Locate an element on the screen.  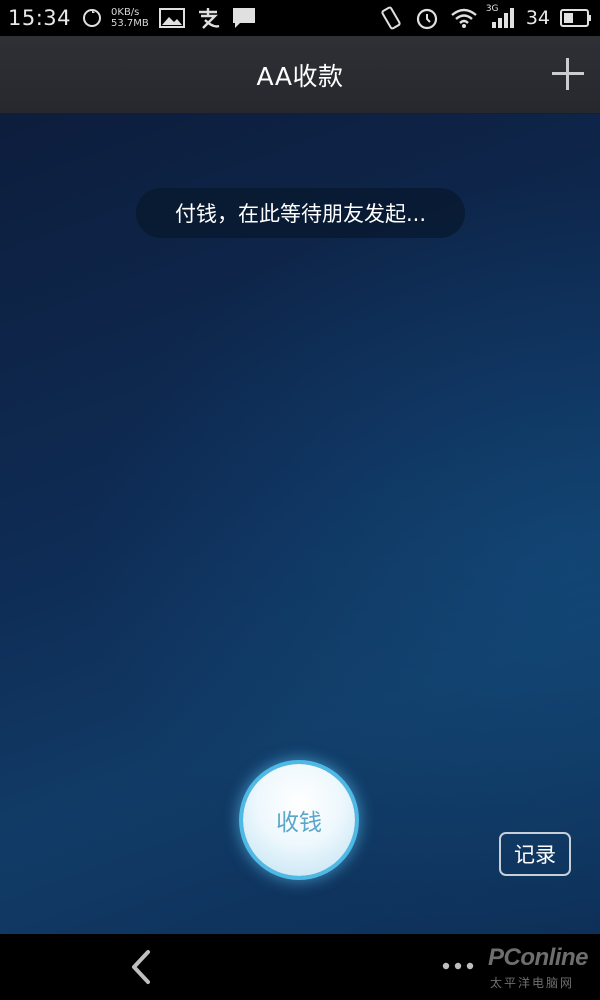
page-title: AA收款 is located at coordinates (300, 76).